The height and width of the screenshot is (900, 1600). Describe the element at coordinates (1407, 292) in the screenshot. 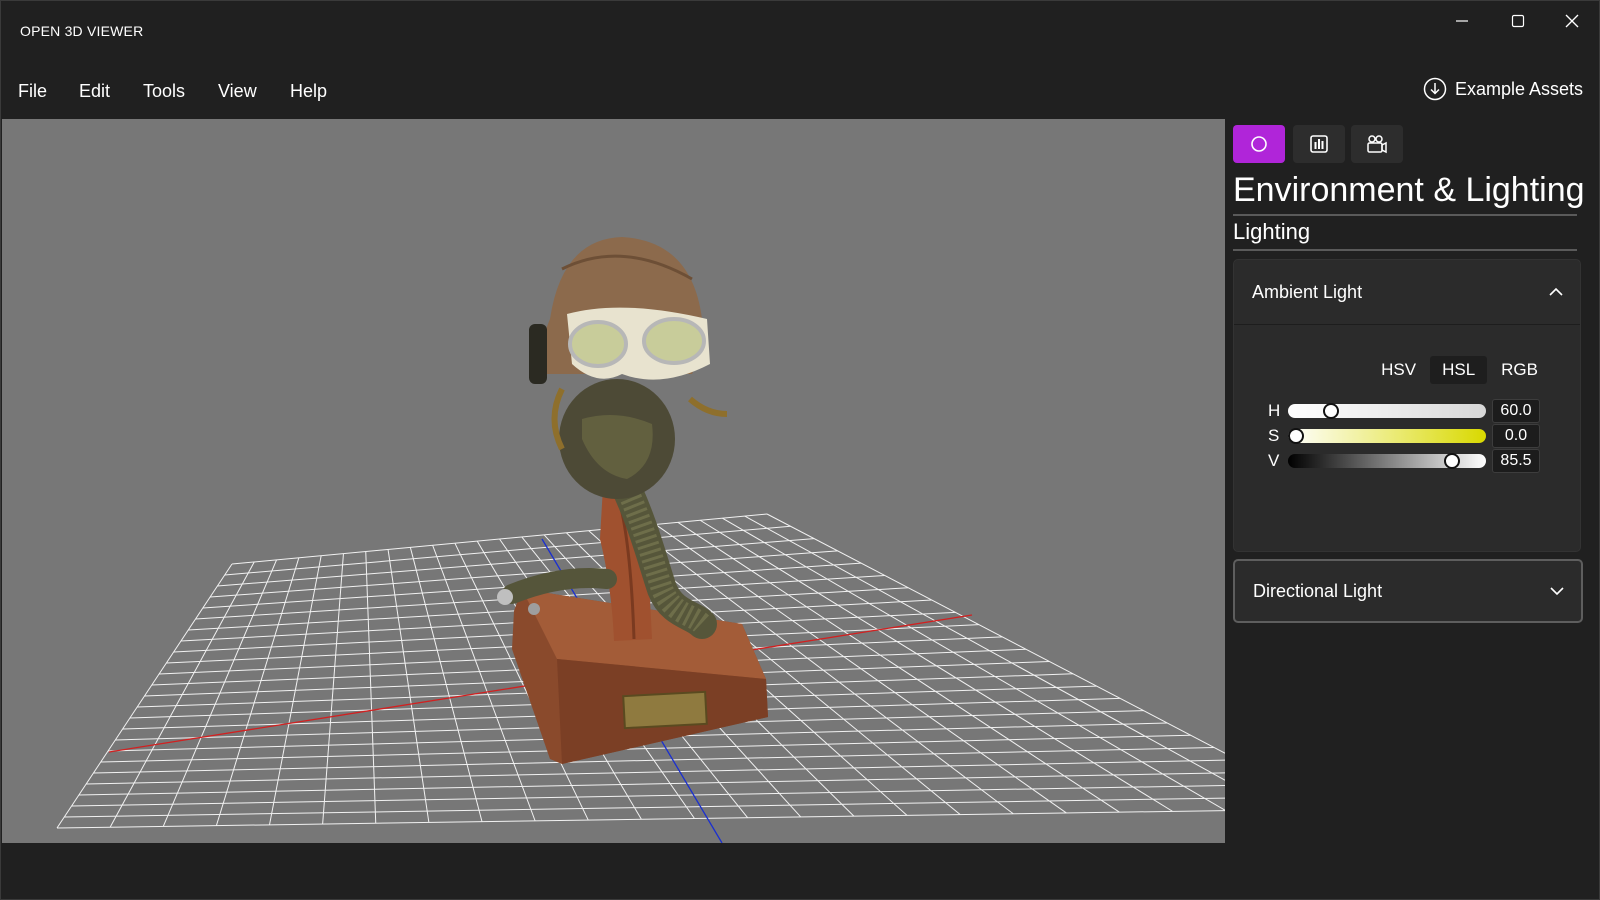

I see `ambient-light-header: Ambient Light` at that location.